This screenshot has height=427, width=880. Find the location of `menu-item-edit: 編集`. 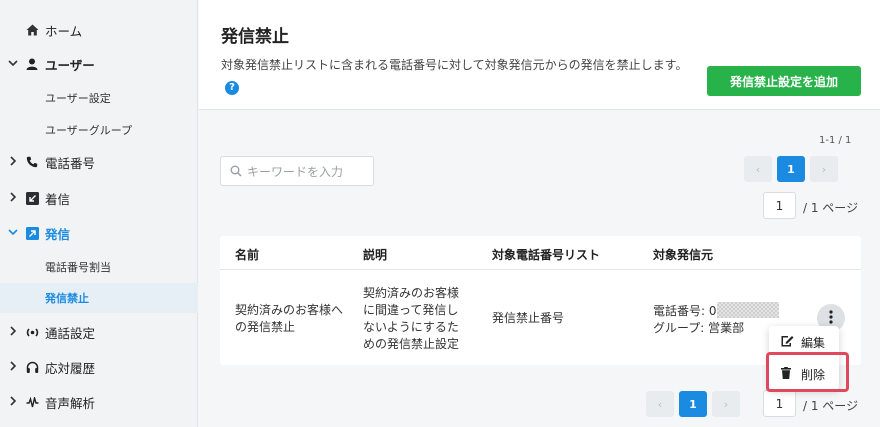

menu-item-edit: 編集 is located at coordinates (804, 342).